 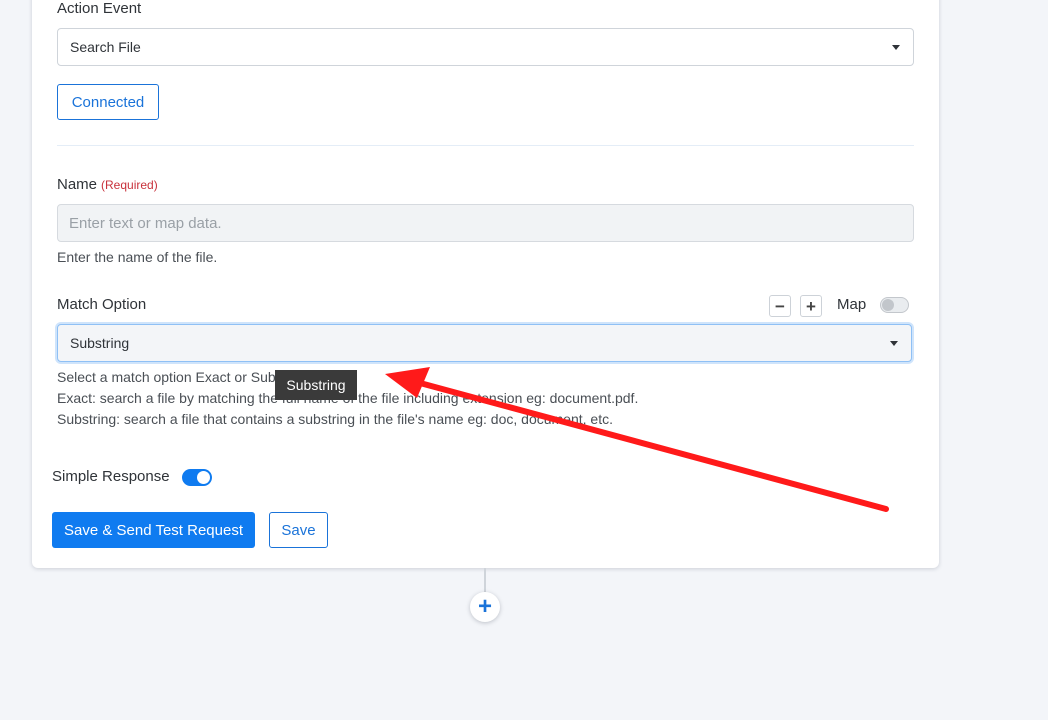 What do you see at coordinates (780, 306) in the screenshot?
I see `minus-icon: −` at bounding box center [780, 306].